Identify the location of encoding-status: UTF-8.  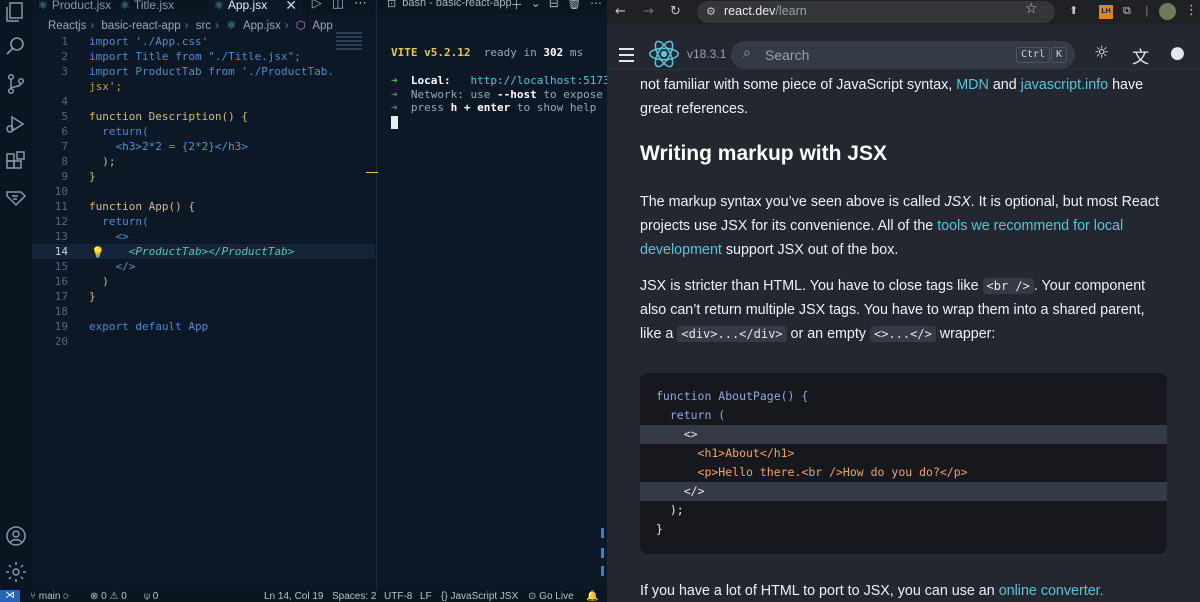
(398, 596).